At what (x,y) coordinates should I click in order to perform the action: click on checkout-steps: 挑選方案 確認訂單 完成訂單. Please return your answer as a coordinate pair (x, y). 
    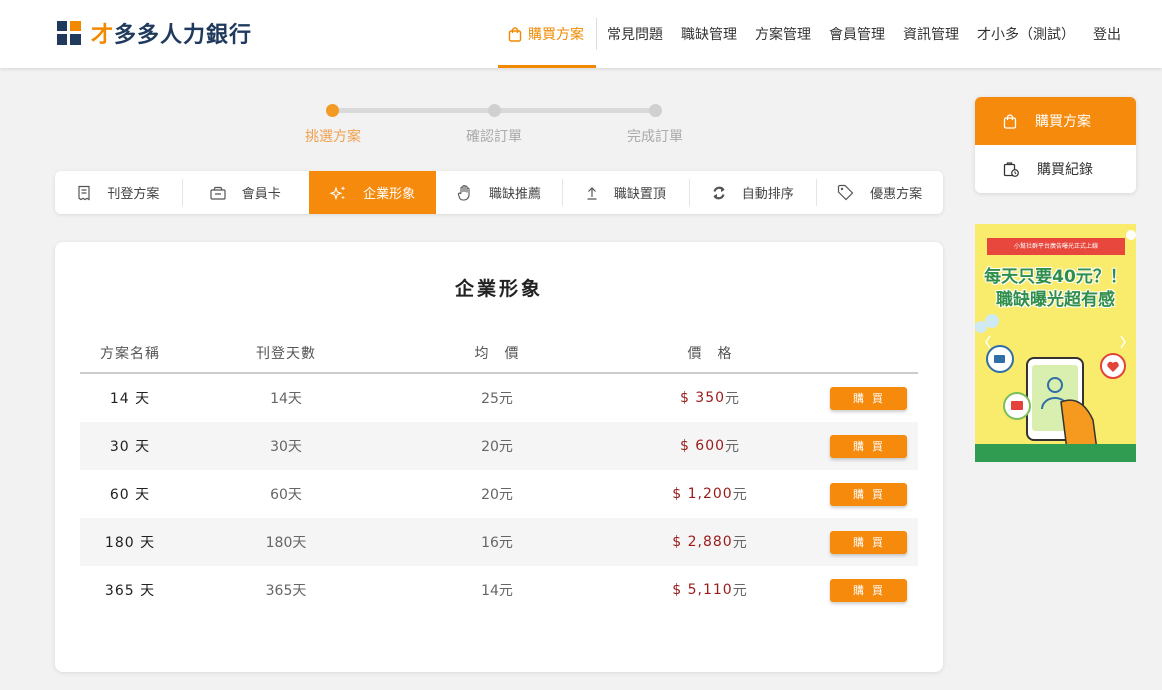
    Looking at the image, I should click on (500, 125).